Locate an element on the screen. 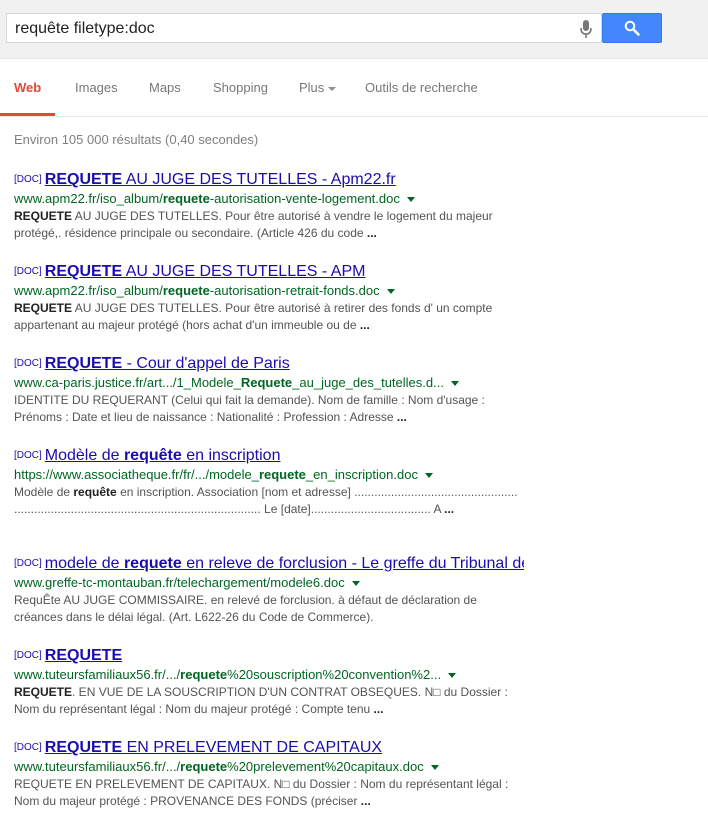  result-title-link: REQUETE AU JUGE DES TUTELLES - APM is located at coordinates (205, 271).